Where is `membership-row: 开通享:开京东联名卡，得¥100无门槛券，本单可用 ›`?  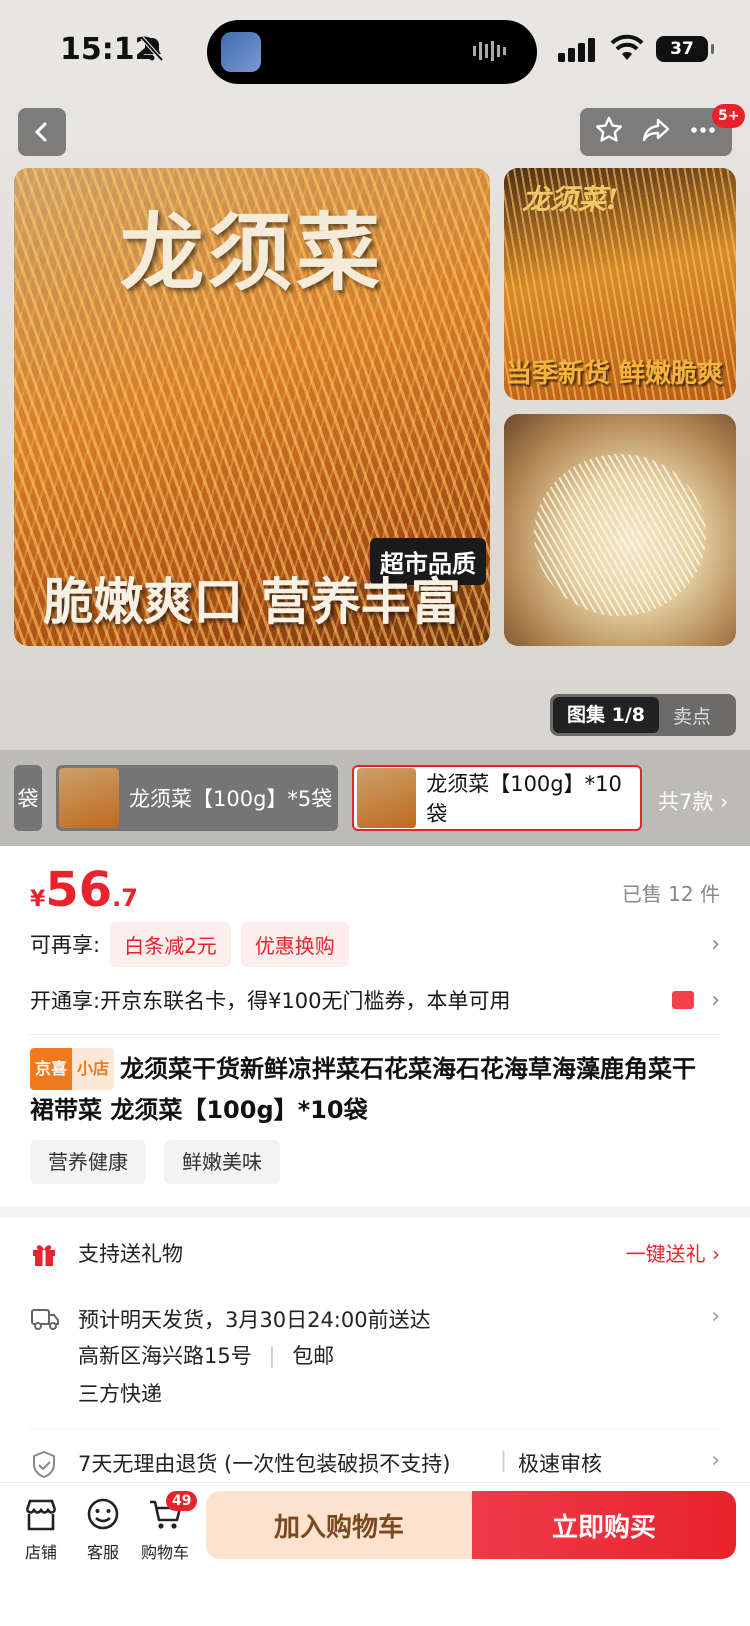
membership-row: 开通享:开京东联名卡，得¥100无门槛券，本单可用 › is located at coordinates (375, 1000).